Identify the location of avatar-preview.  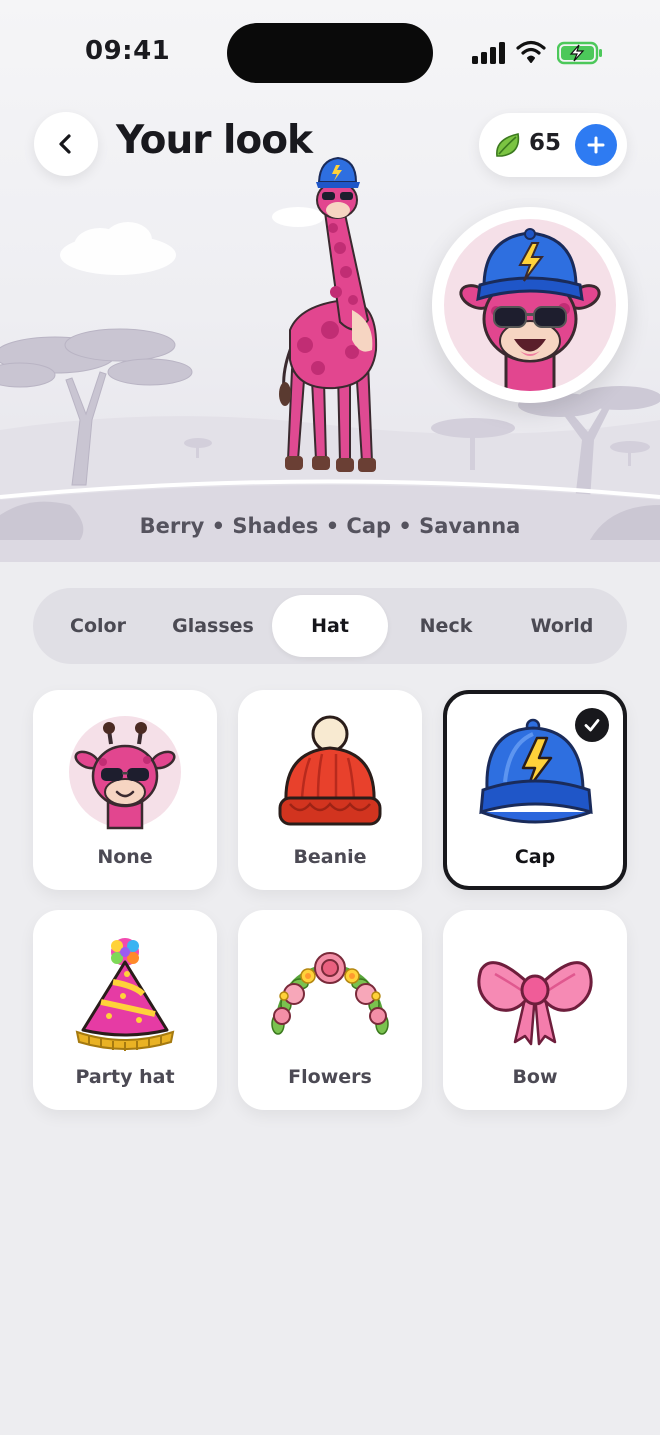
(530, 305).